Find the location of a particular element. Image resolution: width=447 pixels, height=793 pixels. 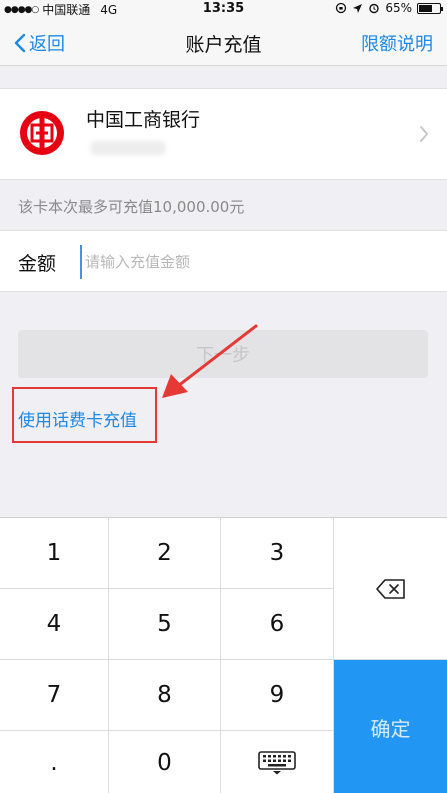

delete-button is located at coordinates (390, 589).